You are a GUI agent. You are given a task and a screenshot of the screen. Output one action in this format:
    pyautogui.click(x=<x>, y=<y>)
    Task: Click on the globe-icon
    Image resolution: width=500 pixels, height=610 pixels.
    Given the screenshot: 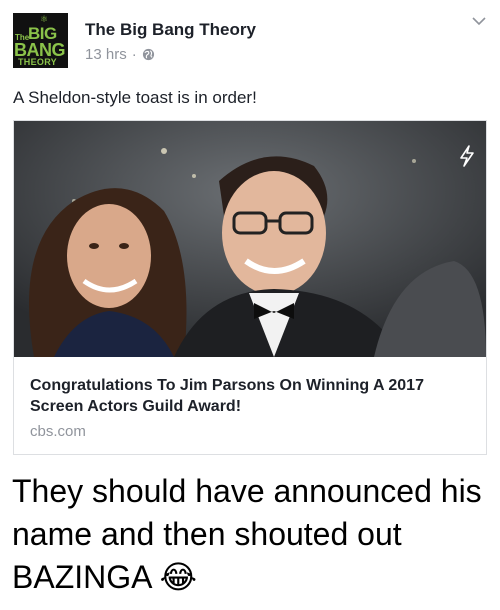 What is the action you would take?
    pyautogui.click(x=148, y=54)
    